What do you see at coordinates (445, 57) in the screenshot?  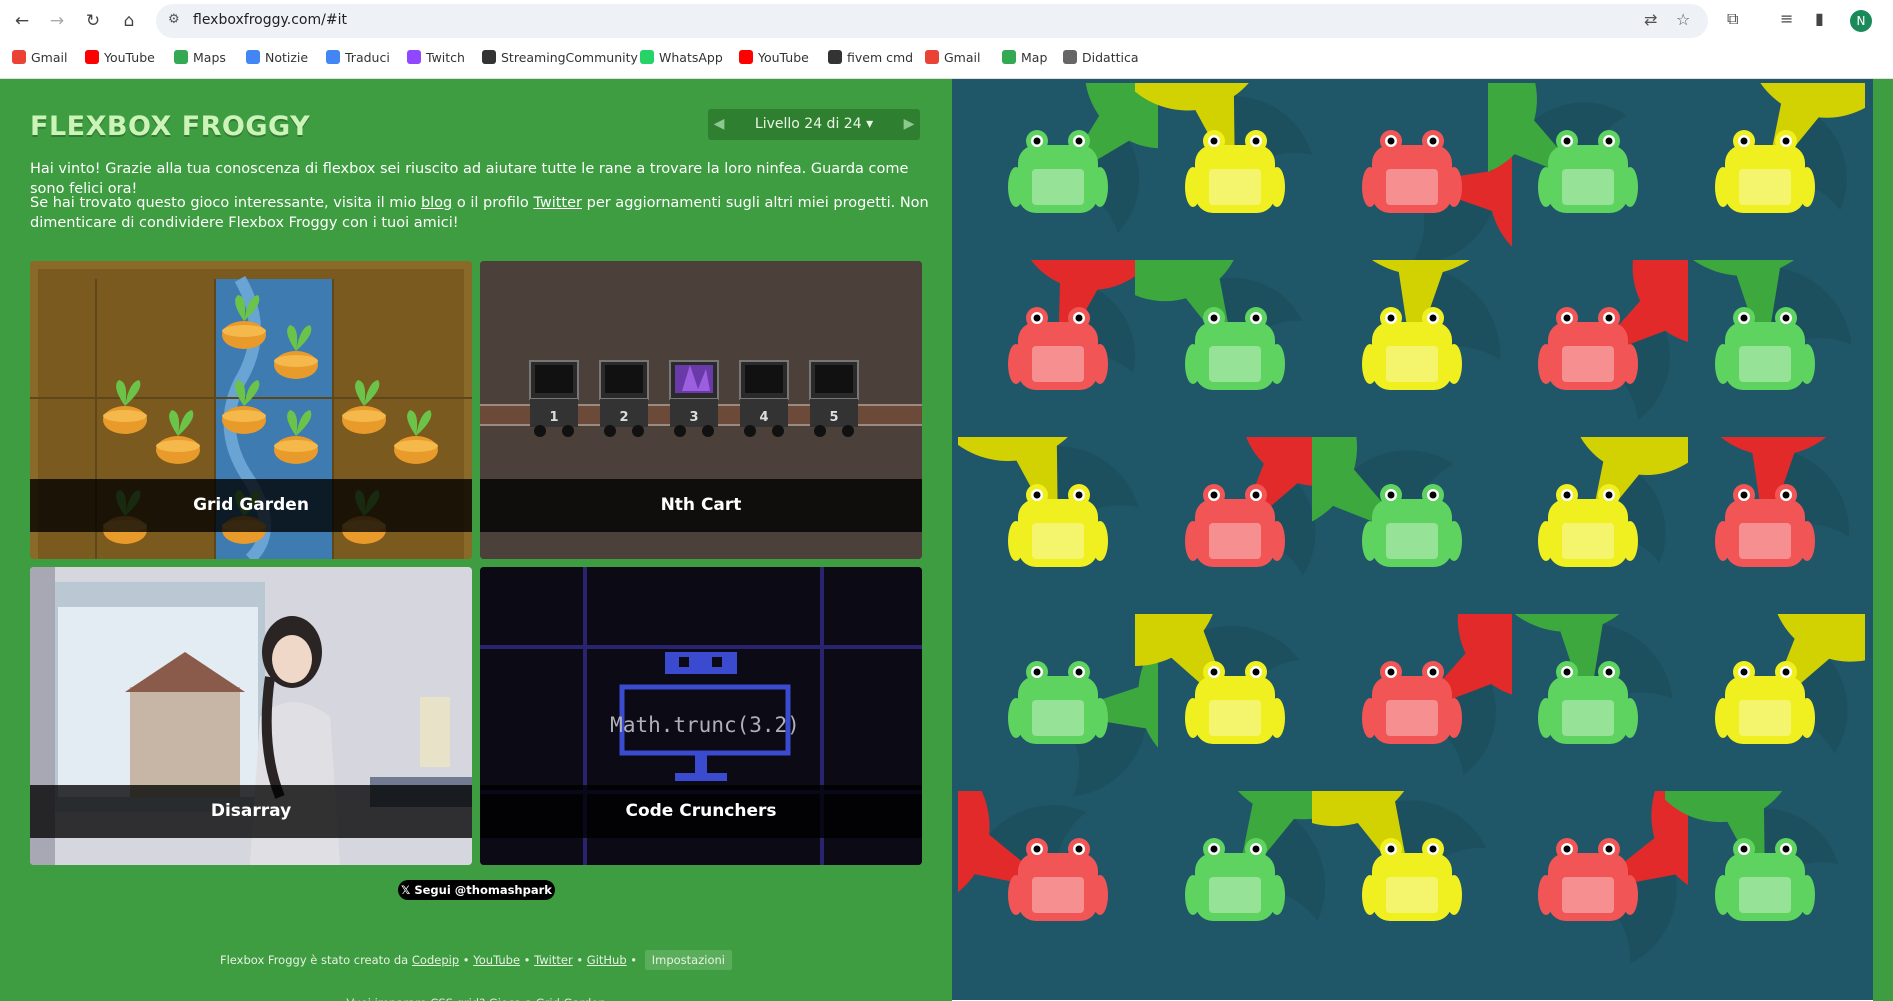 I see `bookmark-label: Twitch` at bounding box center [445, 57].